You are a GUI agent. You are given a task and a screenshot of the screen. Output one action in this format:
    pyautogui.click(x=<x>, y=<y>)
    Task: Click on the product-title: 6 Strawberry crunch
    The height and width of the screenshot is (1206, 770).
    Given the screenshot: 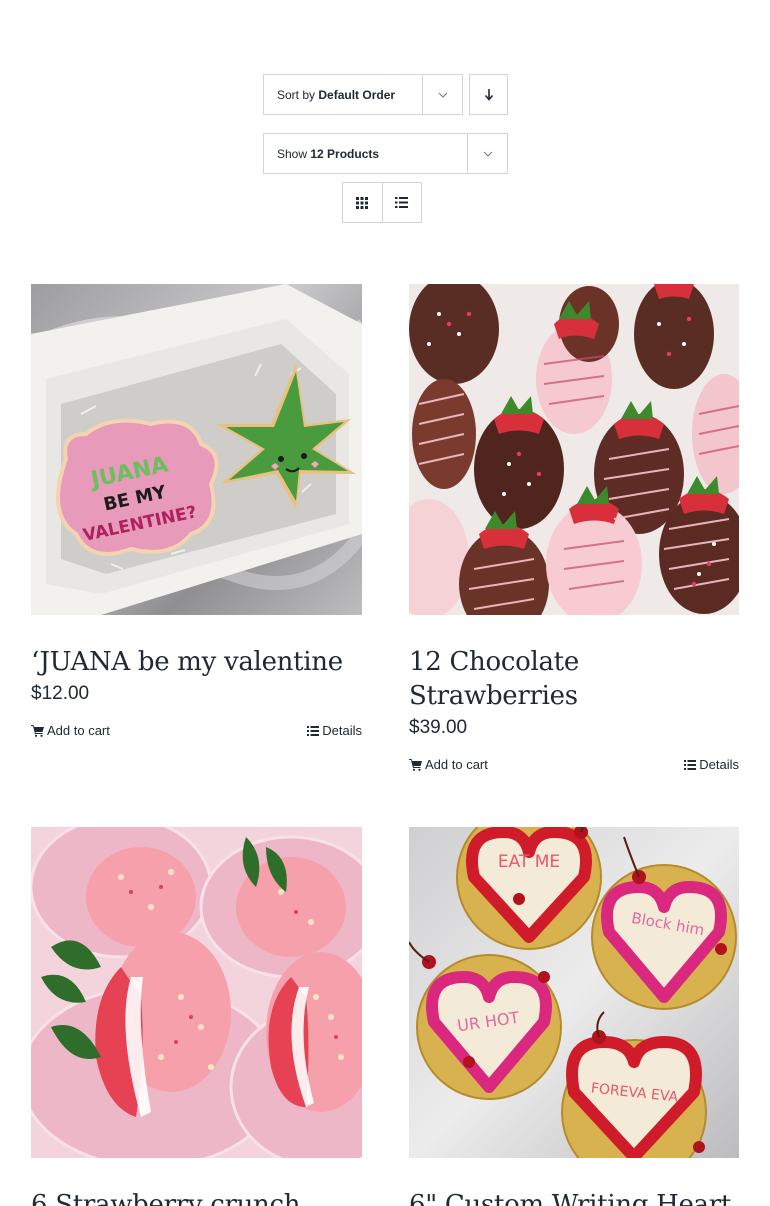 What is the action you would take?
    pyautogui.click(x=196, y=1197)
    